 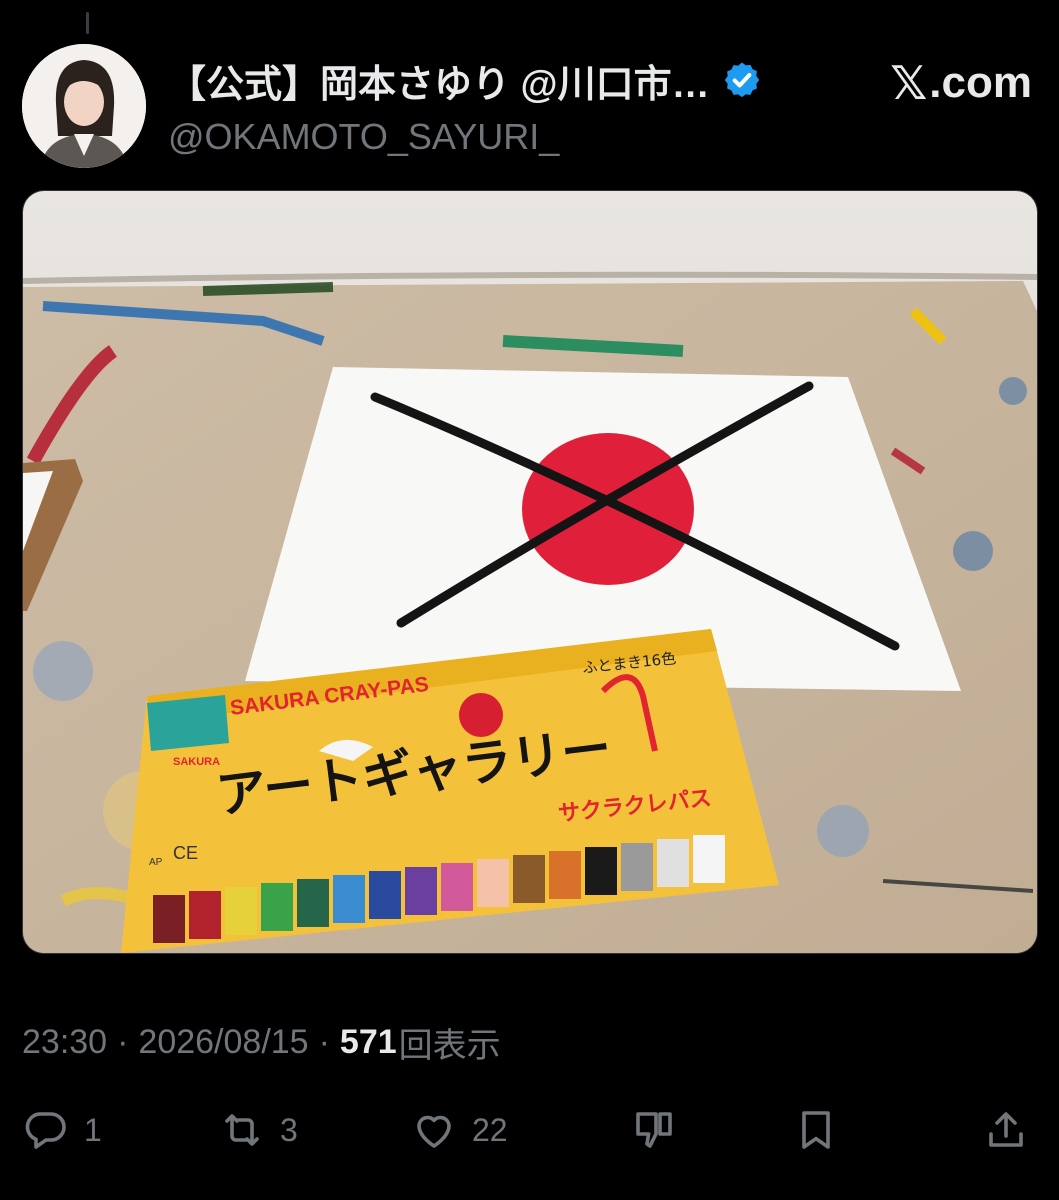 I want to click on tweet-meta: 23:30 · 2026/08/15 · 571 回表示, so click(x=261, y=1042).